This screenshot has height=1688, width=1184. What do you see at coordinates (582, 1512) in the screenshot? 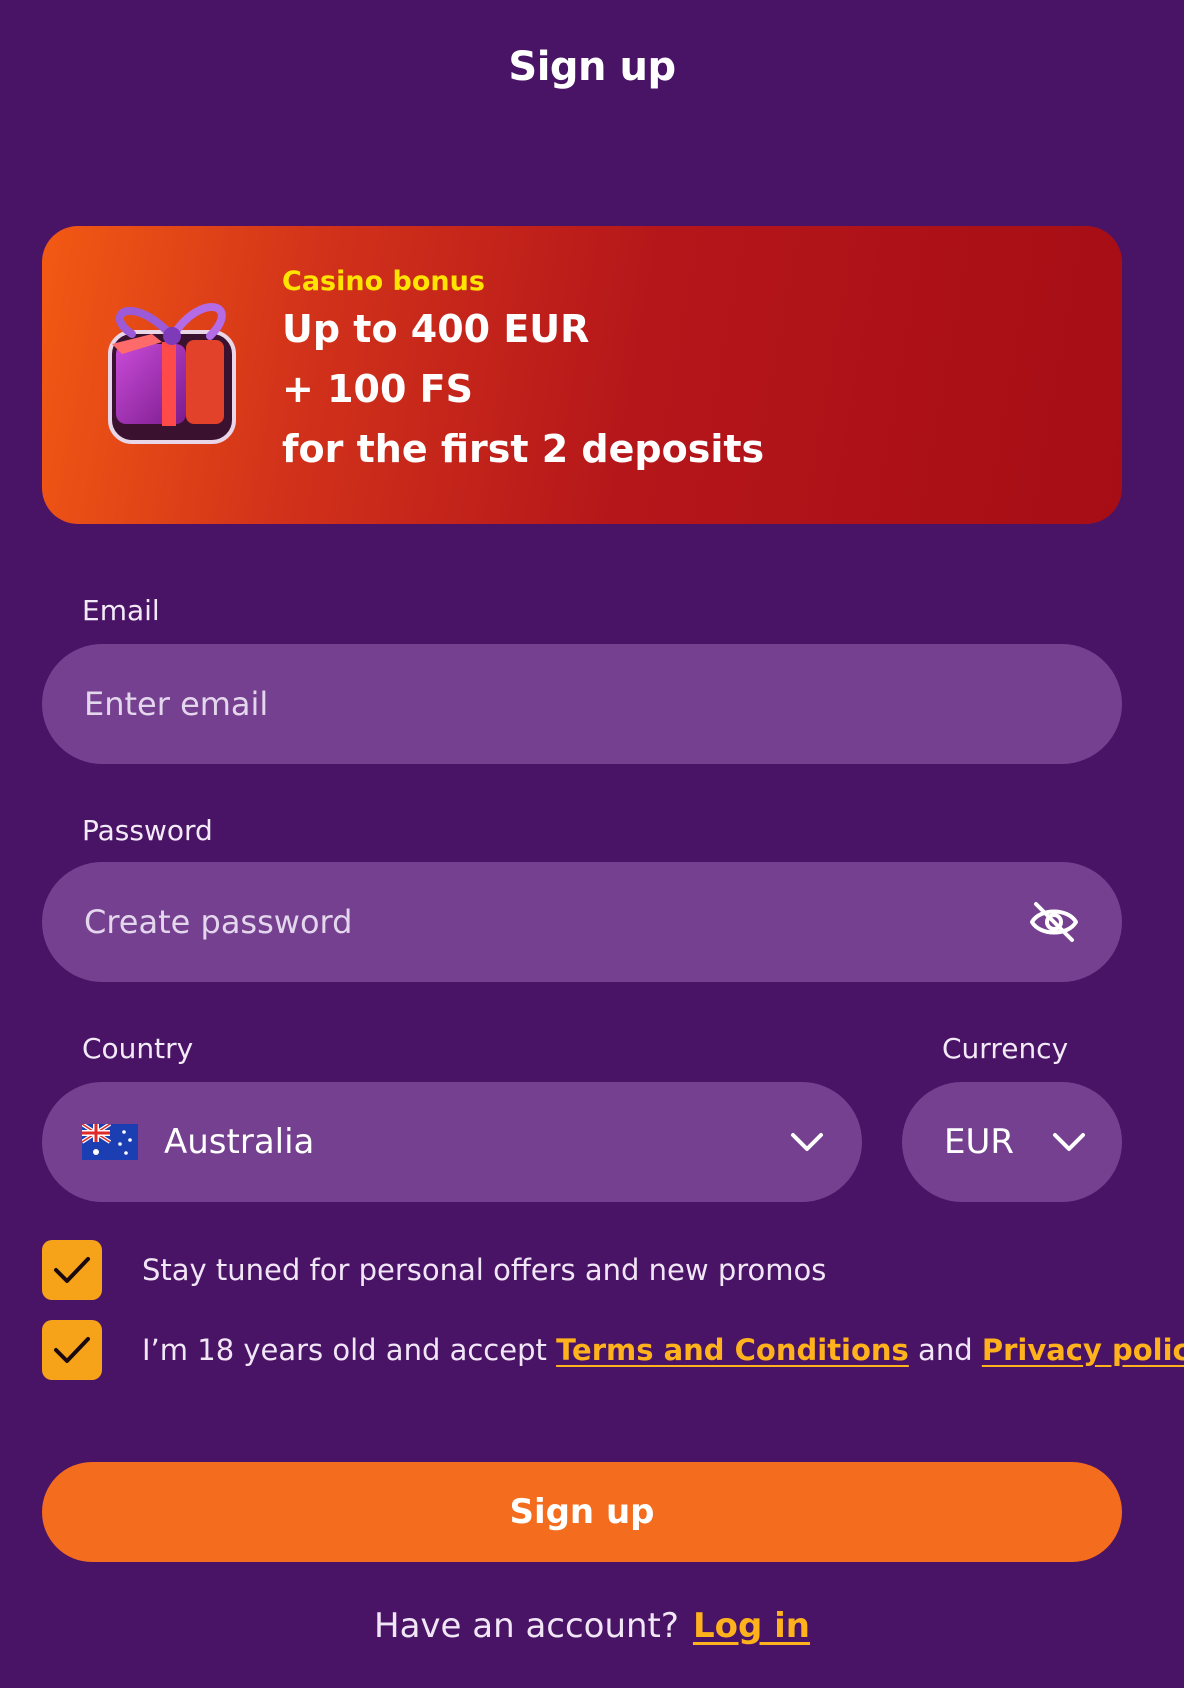
I see `sign-up-button: Sign up` at bounding box center [582, 1512].